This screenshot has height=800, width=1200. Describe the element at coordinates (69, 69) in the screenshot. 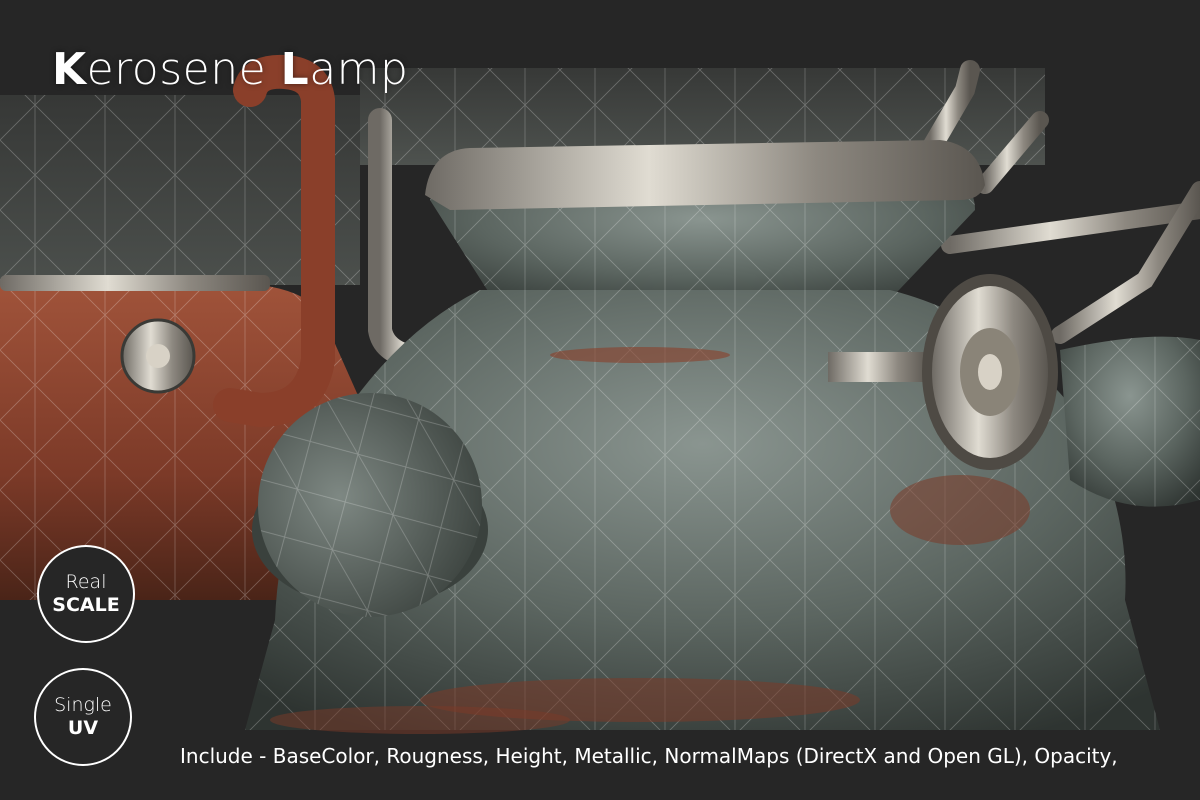

I see `title-letter-k: K` at that location.